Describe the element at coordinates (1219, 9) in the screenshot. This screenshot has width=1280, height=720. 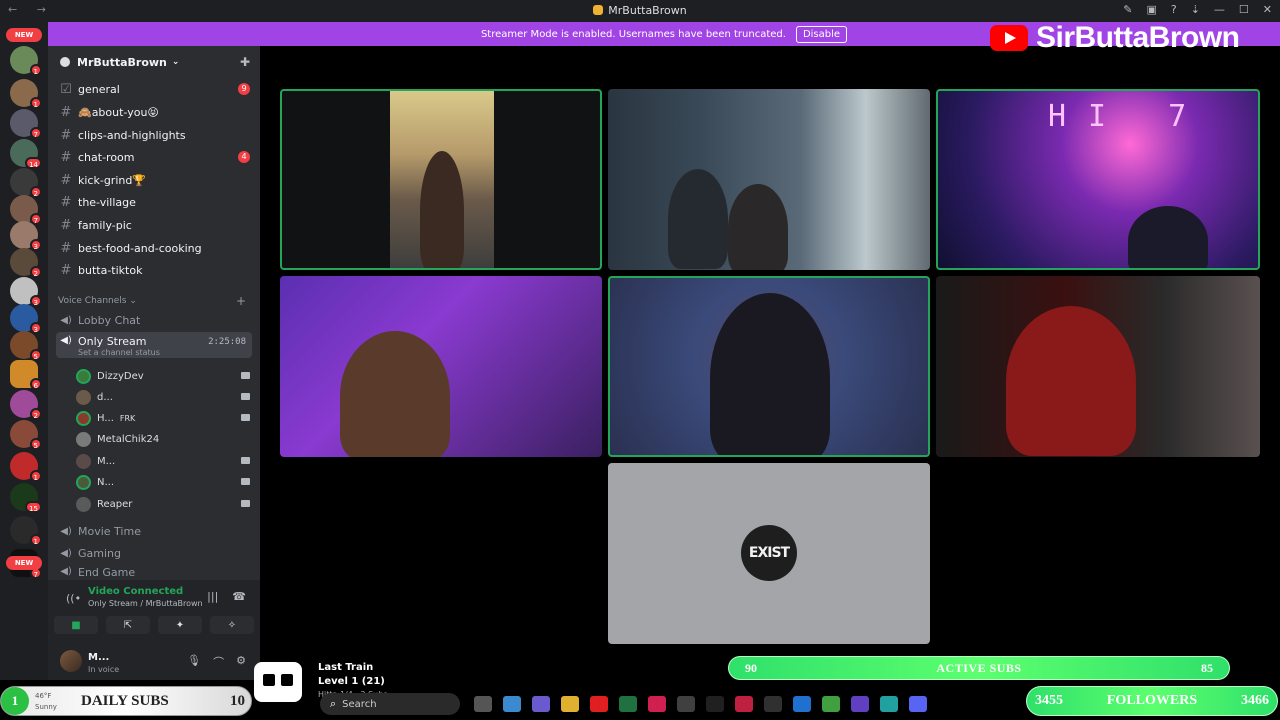
I see `minimize-button: —` at that location.